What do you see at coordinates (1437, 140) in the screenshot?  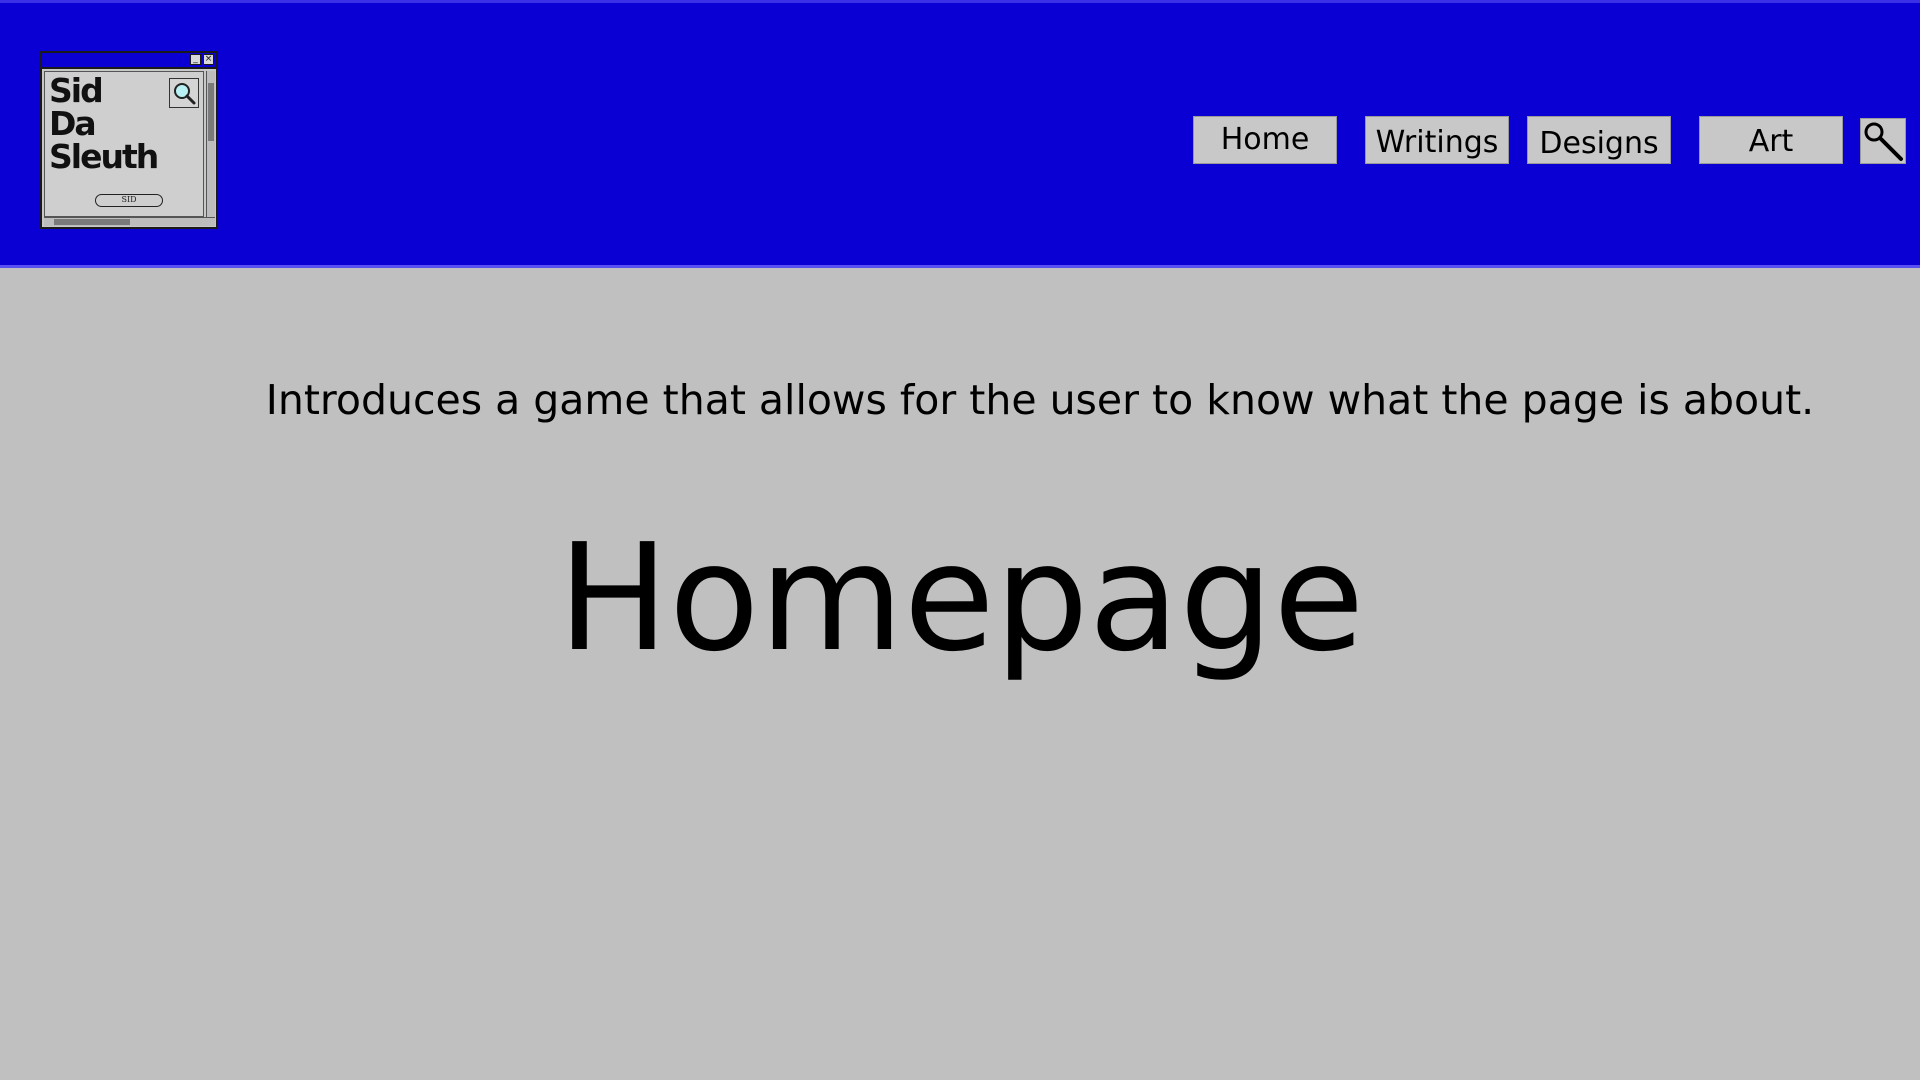 I see `nav-writings-button: Writings` at bounding box center [1437, 140].